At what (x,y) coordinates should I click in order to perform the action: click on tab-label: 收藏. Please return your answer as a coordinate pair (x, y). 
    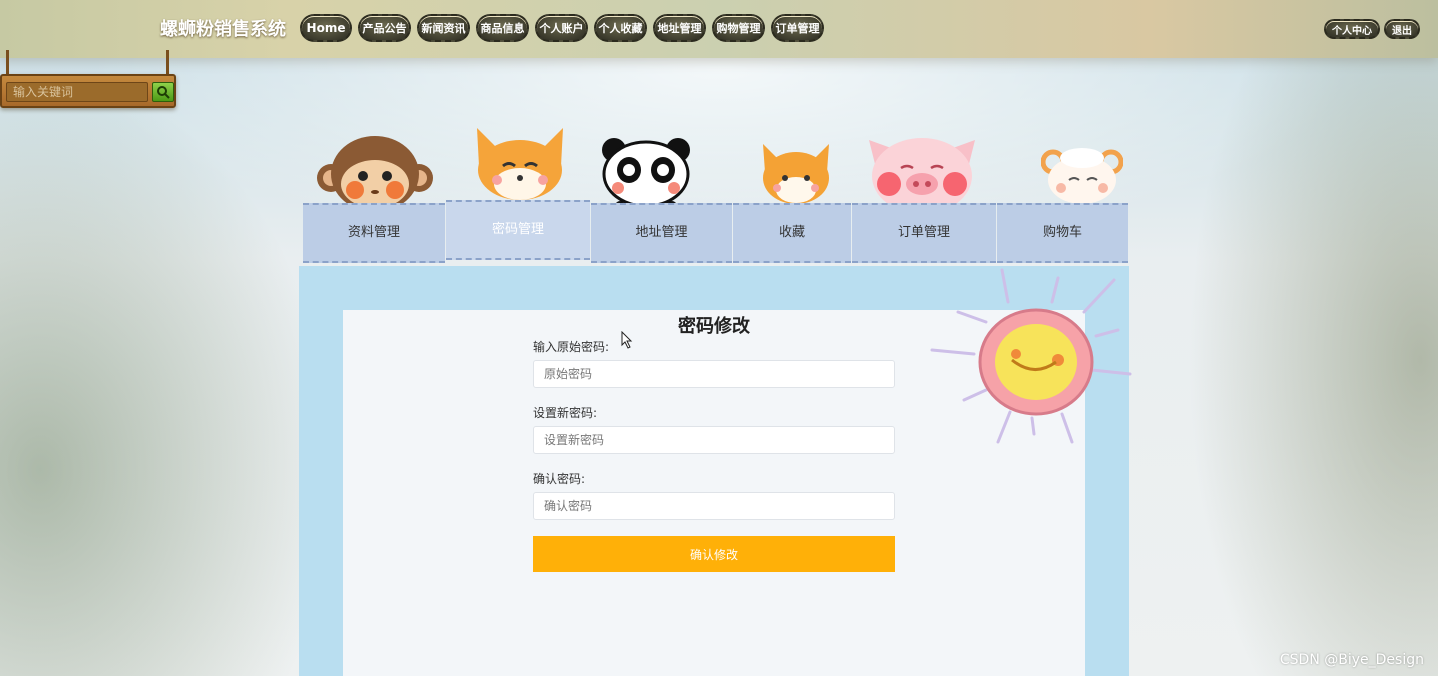
    Looking at the image, I should click on (791, 232).